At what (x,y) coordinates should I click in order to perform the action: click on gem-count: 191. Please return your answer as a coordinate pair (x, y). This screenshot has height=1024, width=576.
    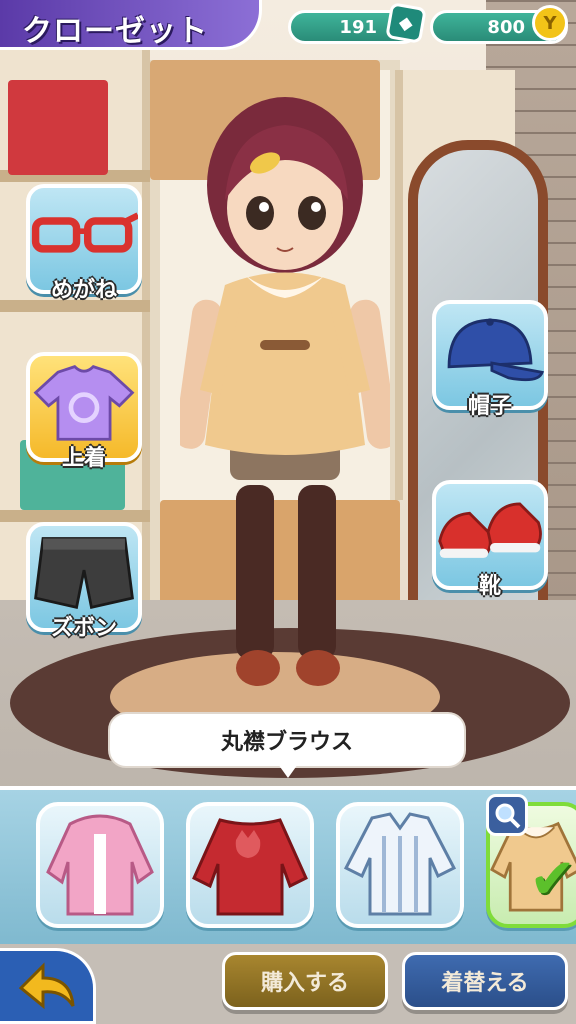
    Looking at the image, I should click on (358, 27).